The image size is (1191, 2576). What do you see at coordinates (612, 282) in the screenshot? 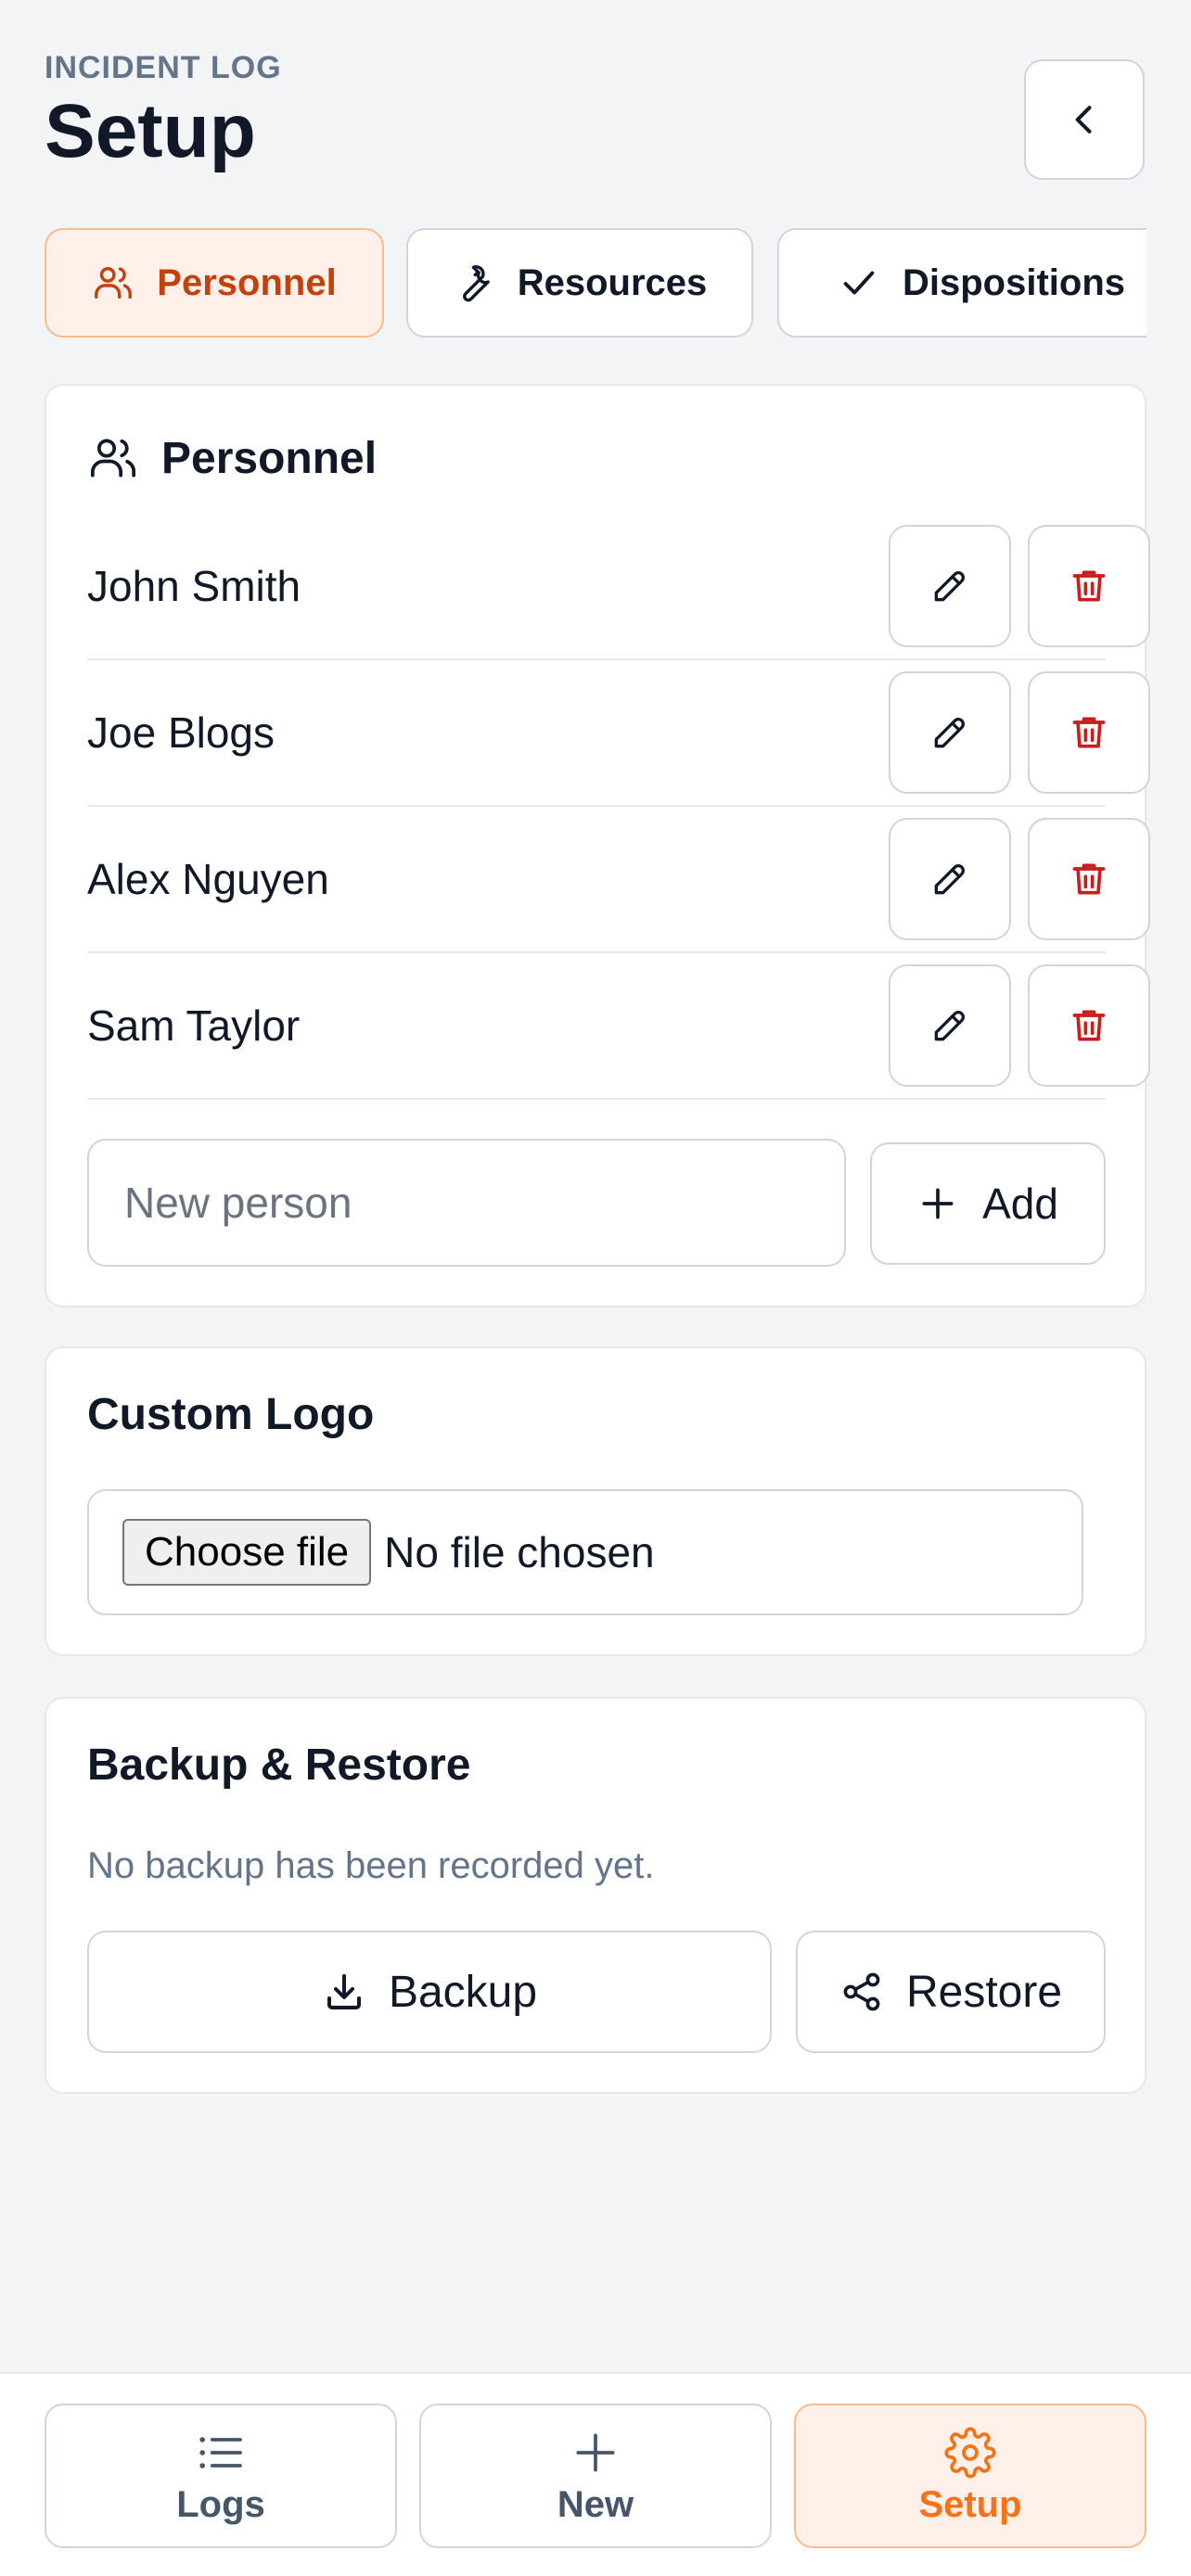
I see `tab-label: Resources` at bounding box center [612, 282].